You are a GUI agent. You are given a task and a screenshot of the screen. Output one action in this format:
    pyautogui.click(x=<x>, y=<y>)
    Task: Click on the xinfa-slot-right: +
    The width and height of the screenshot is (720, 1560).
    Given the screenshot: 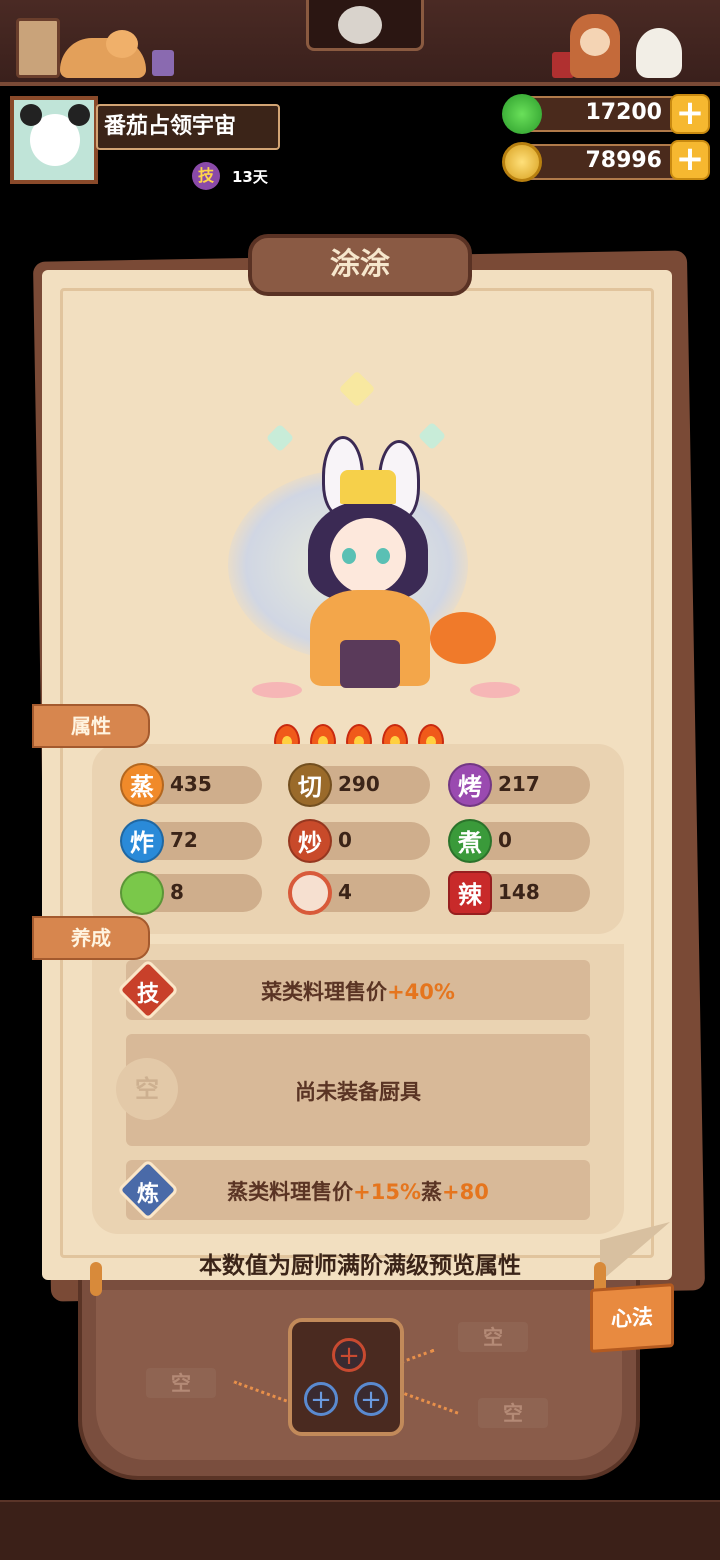 What is the action you would take?
    pyautogui.click(x=371, y=1399)
    